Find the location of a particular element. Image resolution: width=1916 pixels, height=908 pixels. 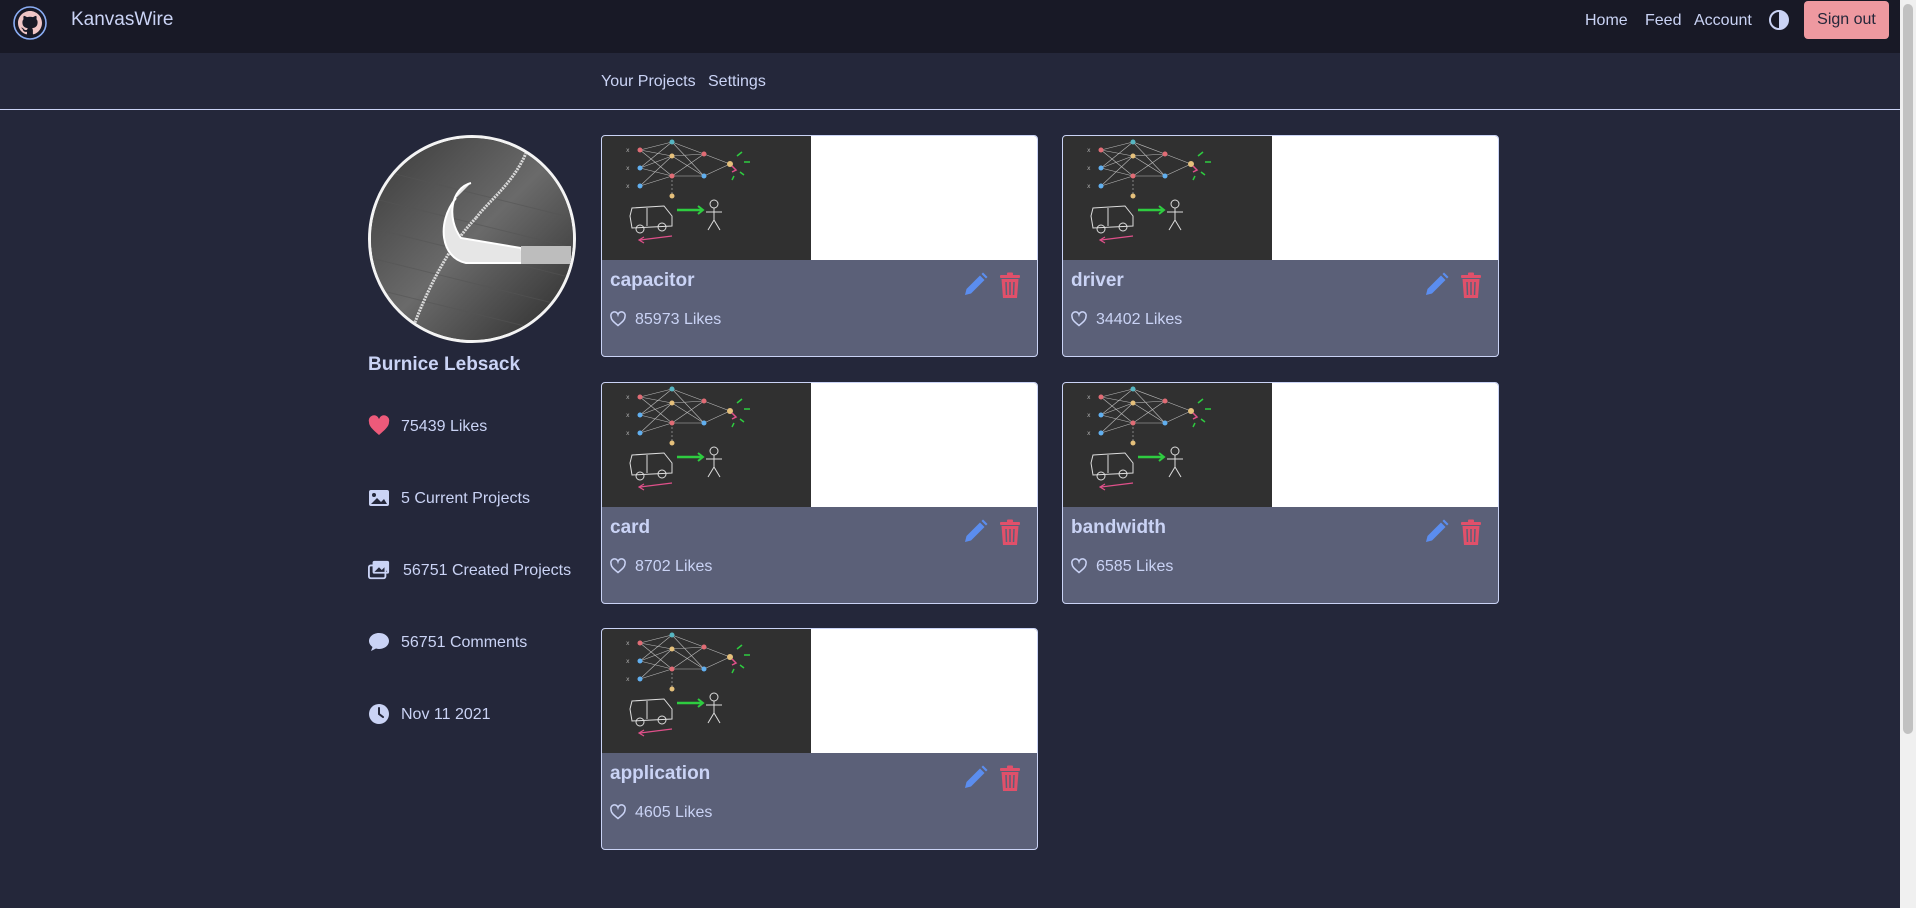

avatar is located at coordinates (472, 239).